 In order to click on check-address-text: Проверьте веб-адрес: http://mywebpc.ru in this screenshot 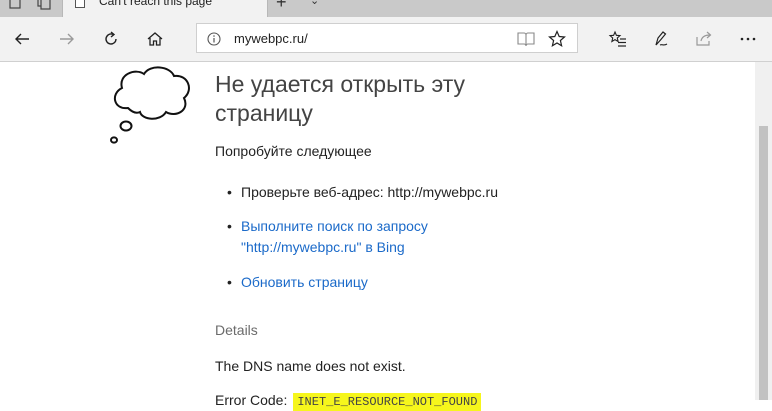, I will do `click(370, 192)`.